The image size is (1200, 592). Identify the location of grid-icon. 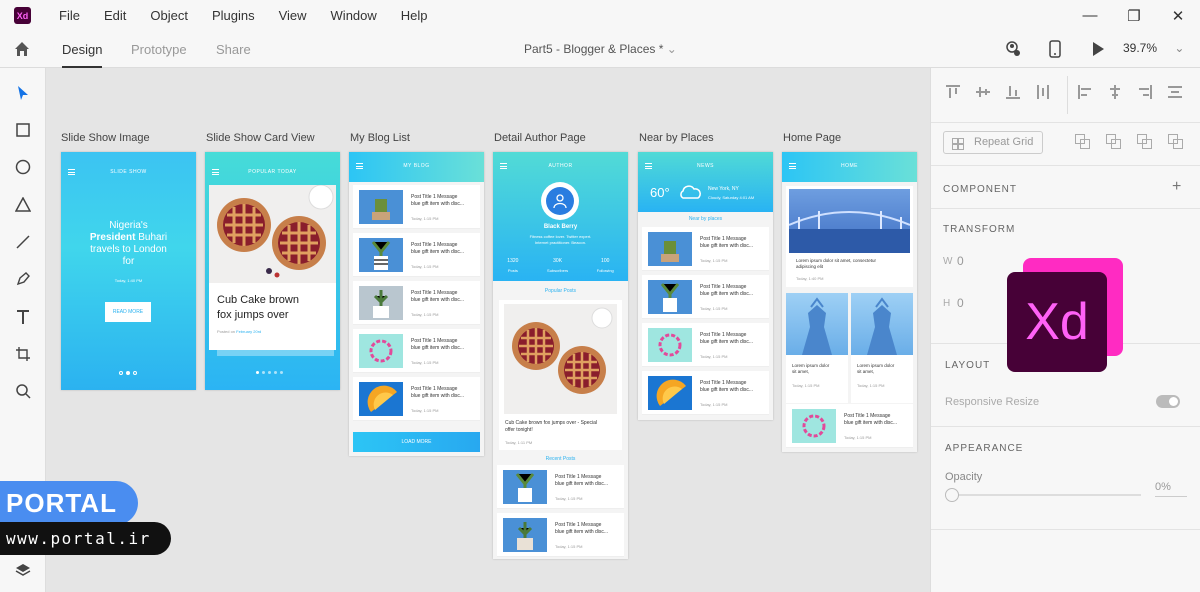
(958, 147).